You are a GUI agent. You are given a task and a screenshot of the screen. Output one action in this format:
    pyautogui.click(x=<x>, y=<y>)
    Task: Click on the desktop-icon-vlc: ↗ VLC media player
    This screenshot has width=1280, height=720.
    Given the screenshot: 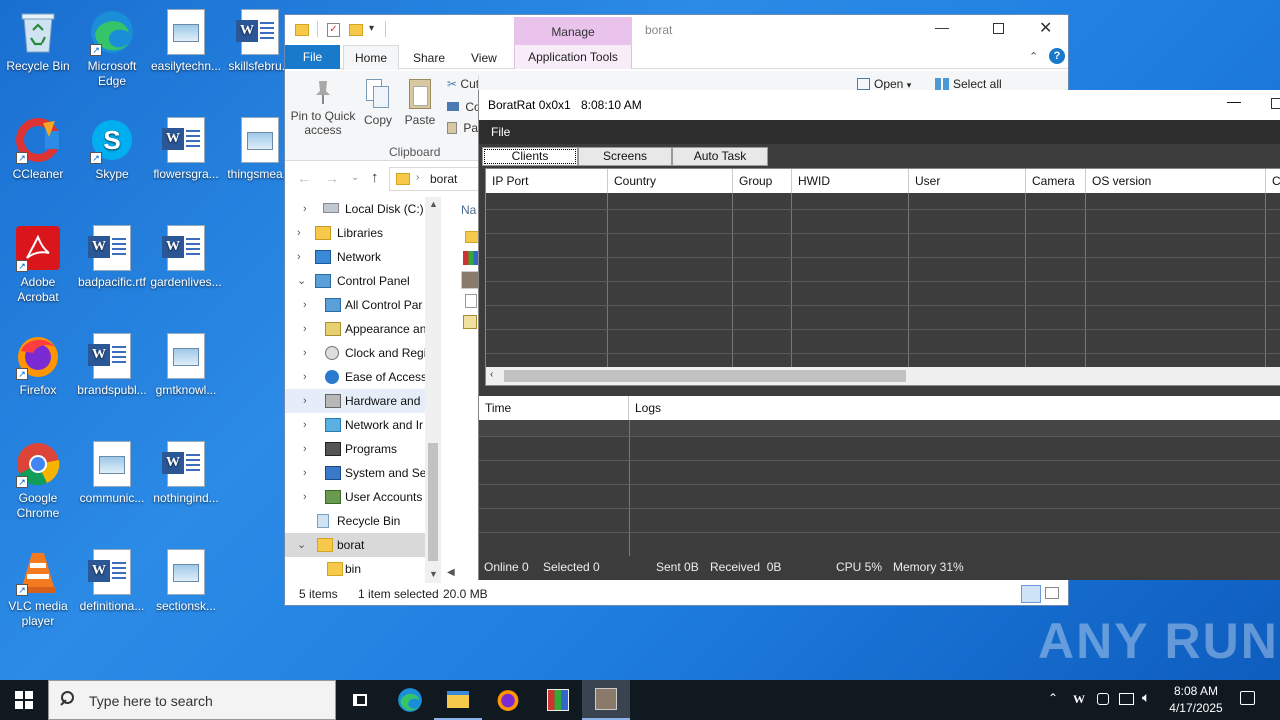 What is the action you would take?
    pyautogui.click(x=38, y=588)
    